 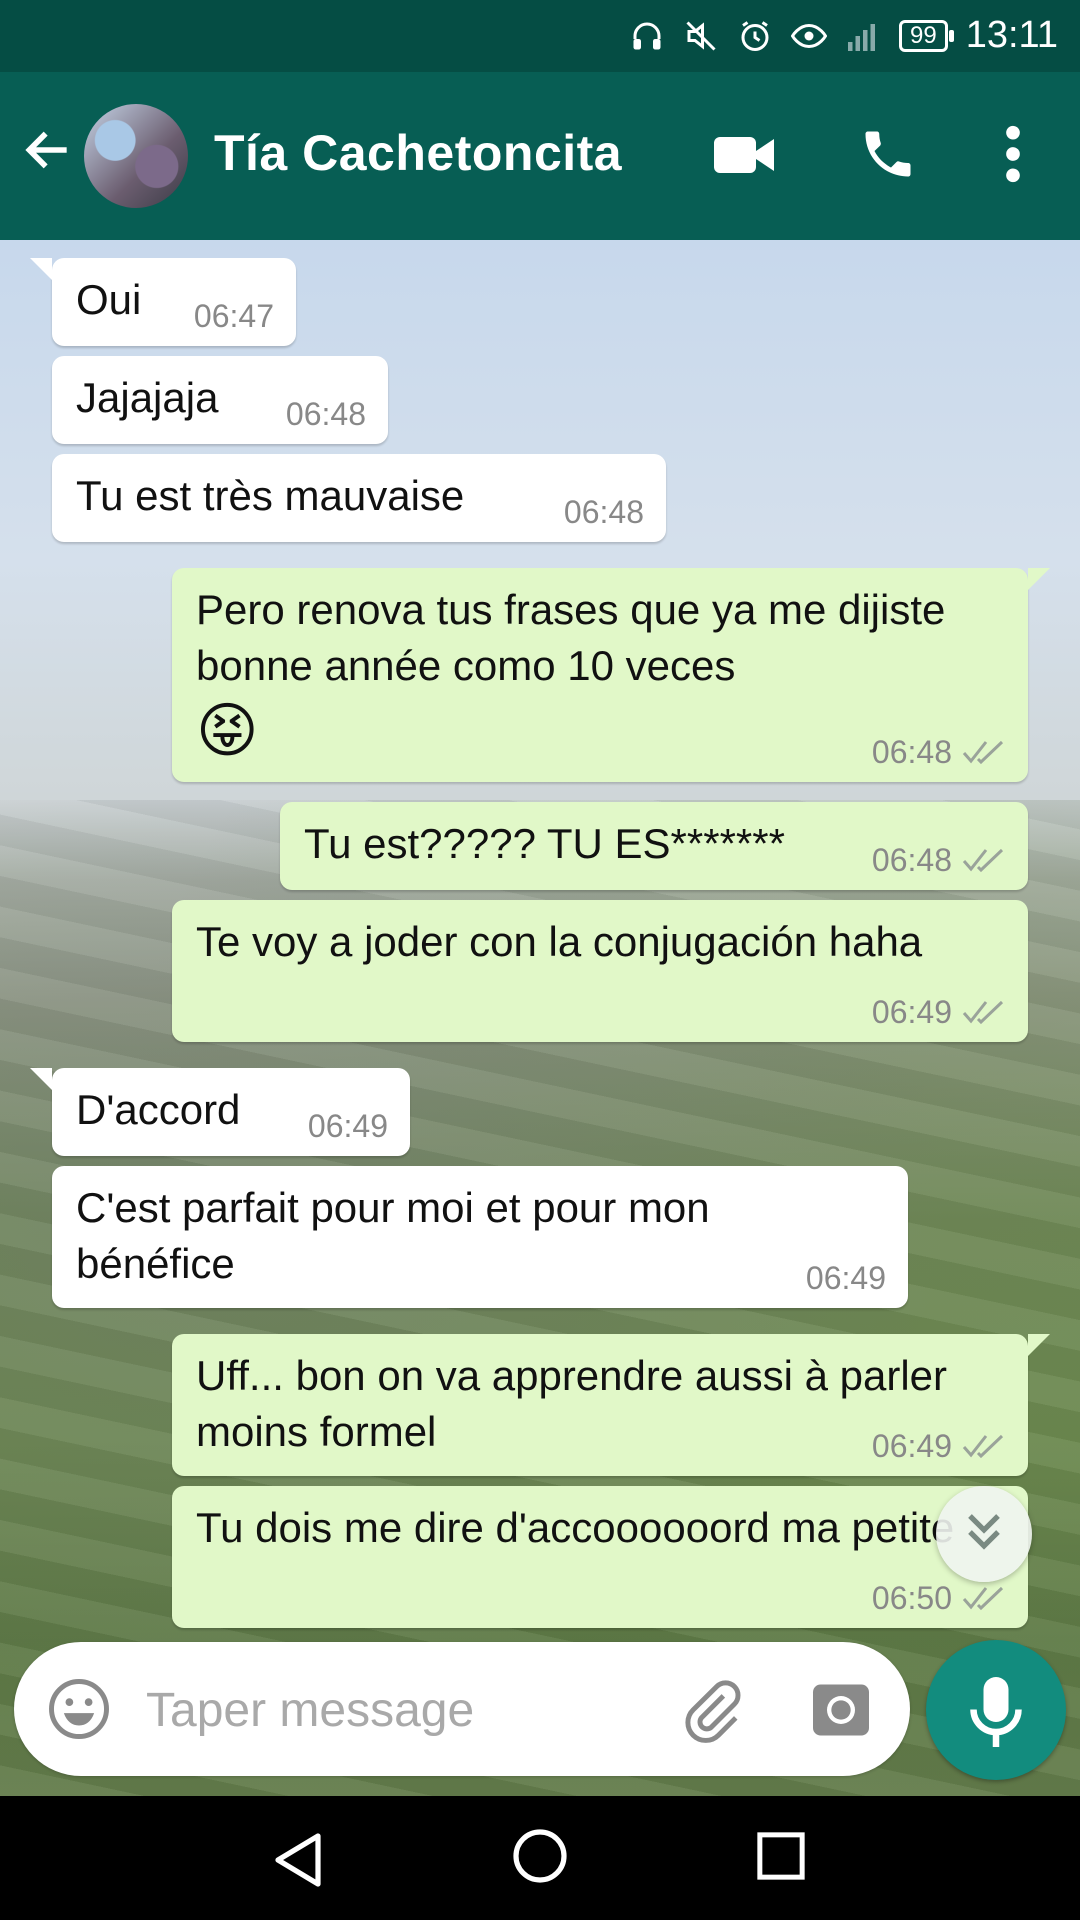 What do you see at coordinates (163, 302) in the screenshot?
I see `incoming-message: Oui 06:47` at bounding box center [163, 302].